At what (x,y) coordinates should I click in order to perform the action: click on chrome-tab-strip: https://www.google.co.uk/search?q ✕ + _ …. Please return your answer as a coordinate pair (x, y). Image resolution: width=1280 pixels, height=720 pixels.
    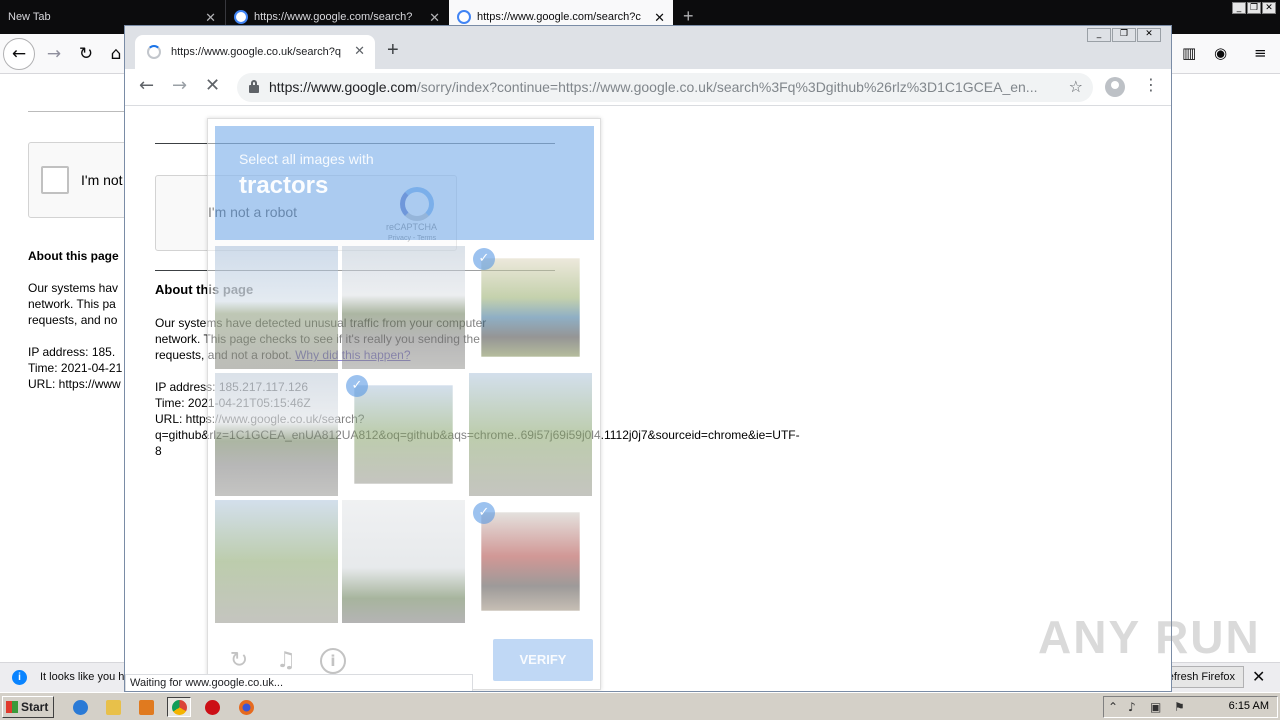
    Looking at the image, I should click on (648, 47).